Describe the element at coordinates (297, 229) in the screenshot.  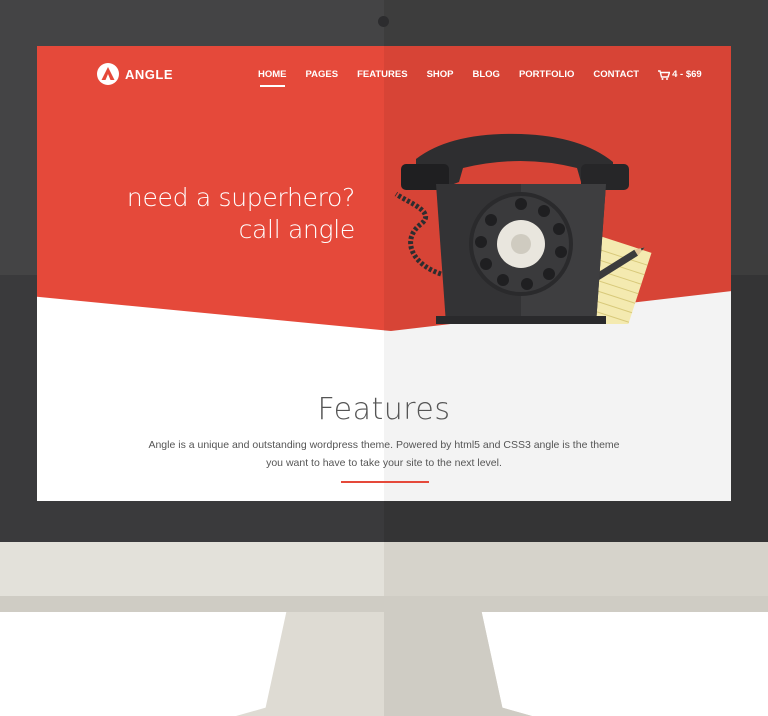
I see `hero-line-2: call angle` at that location.